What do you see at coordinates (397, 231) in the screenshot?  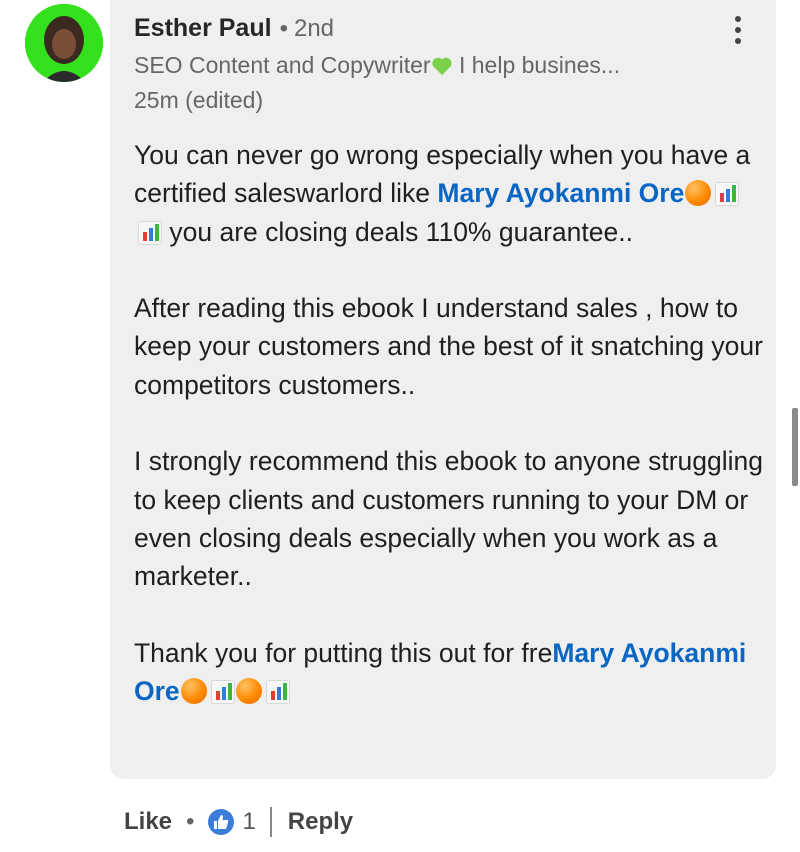 I see `p1-tail: you are closing deals 110% guarantee..` at bounding box center [397, 231].